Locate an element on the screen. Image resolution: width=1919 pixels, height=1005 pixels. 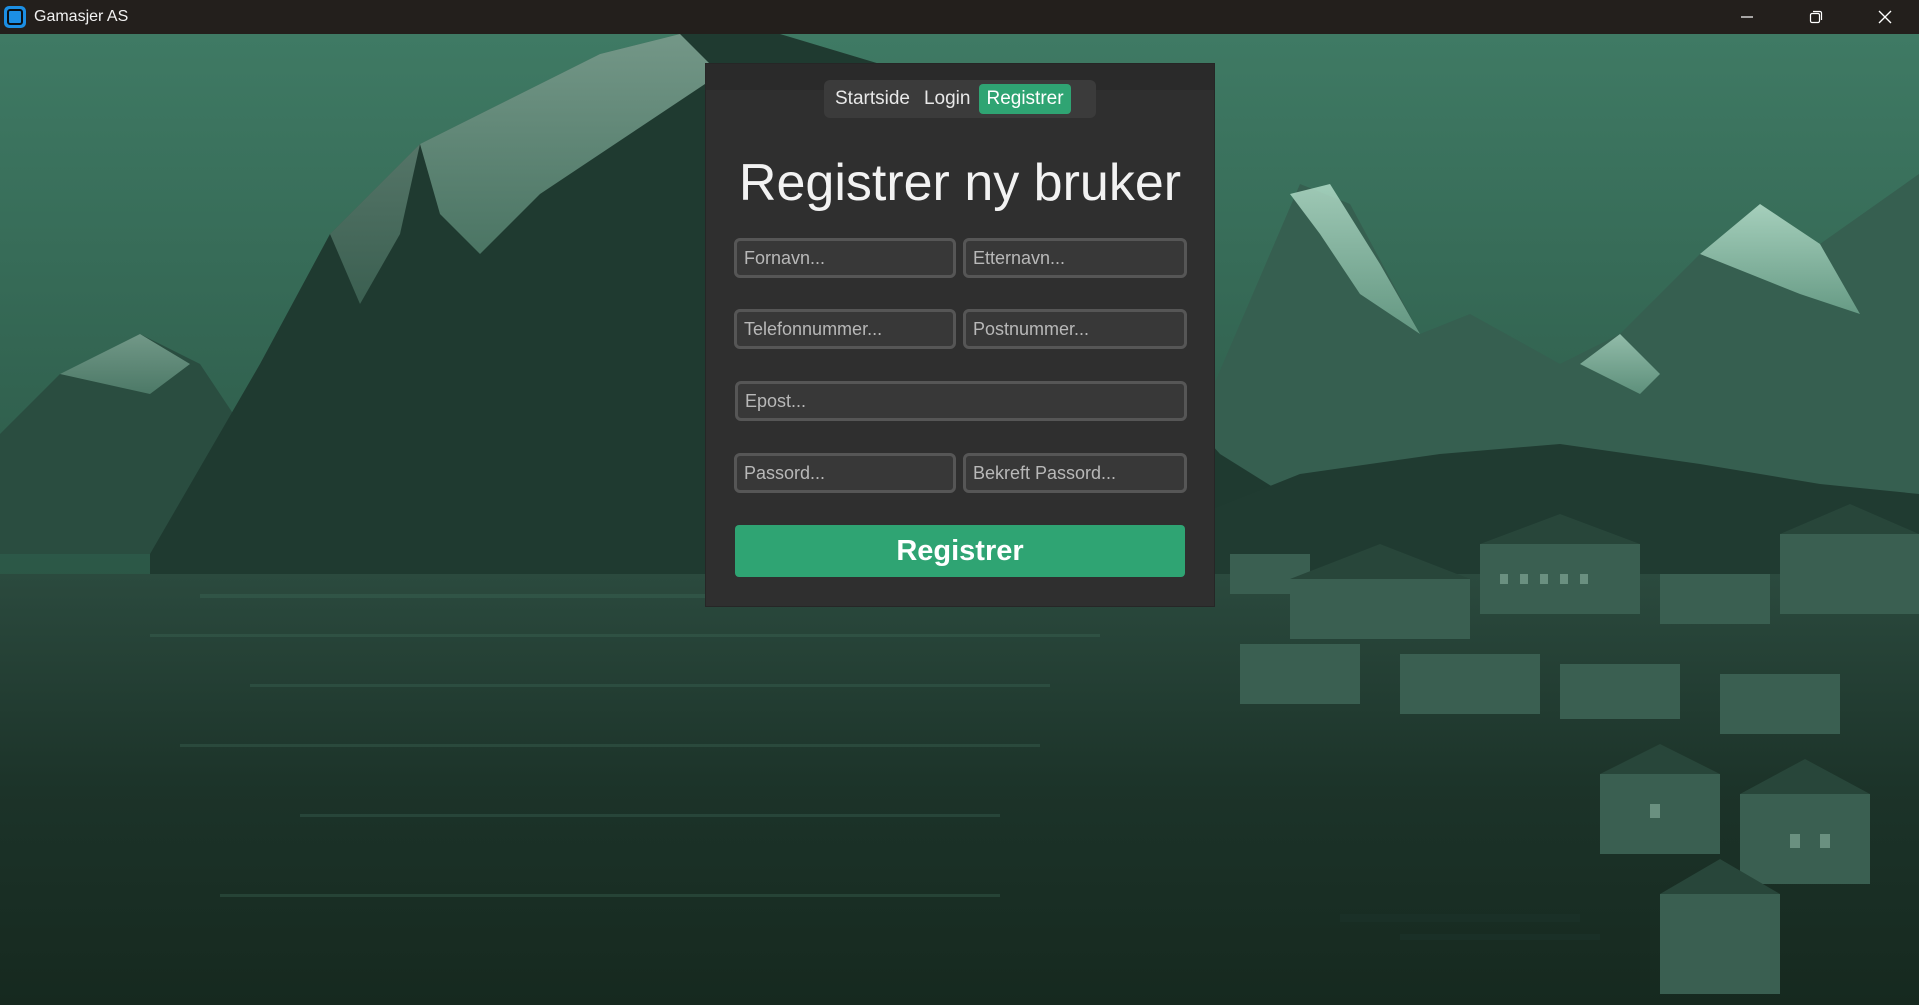
restore-button is located at coordinates (1815, 17).